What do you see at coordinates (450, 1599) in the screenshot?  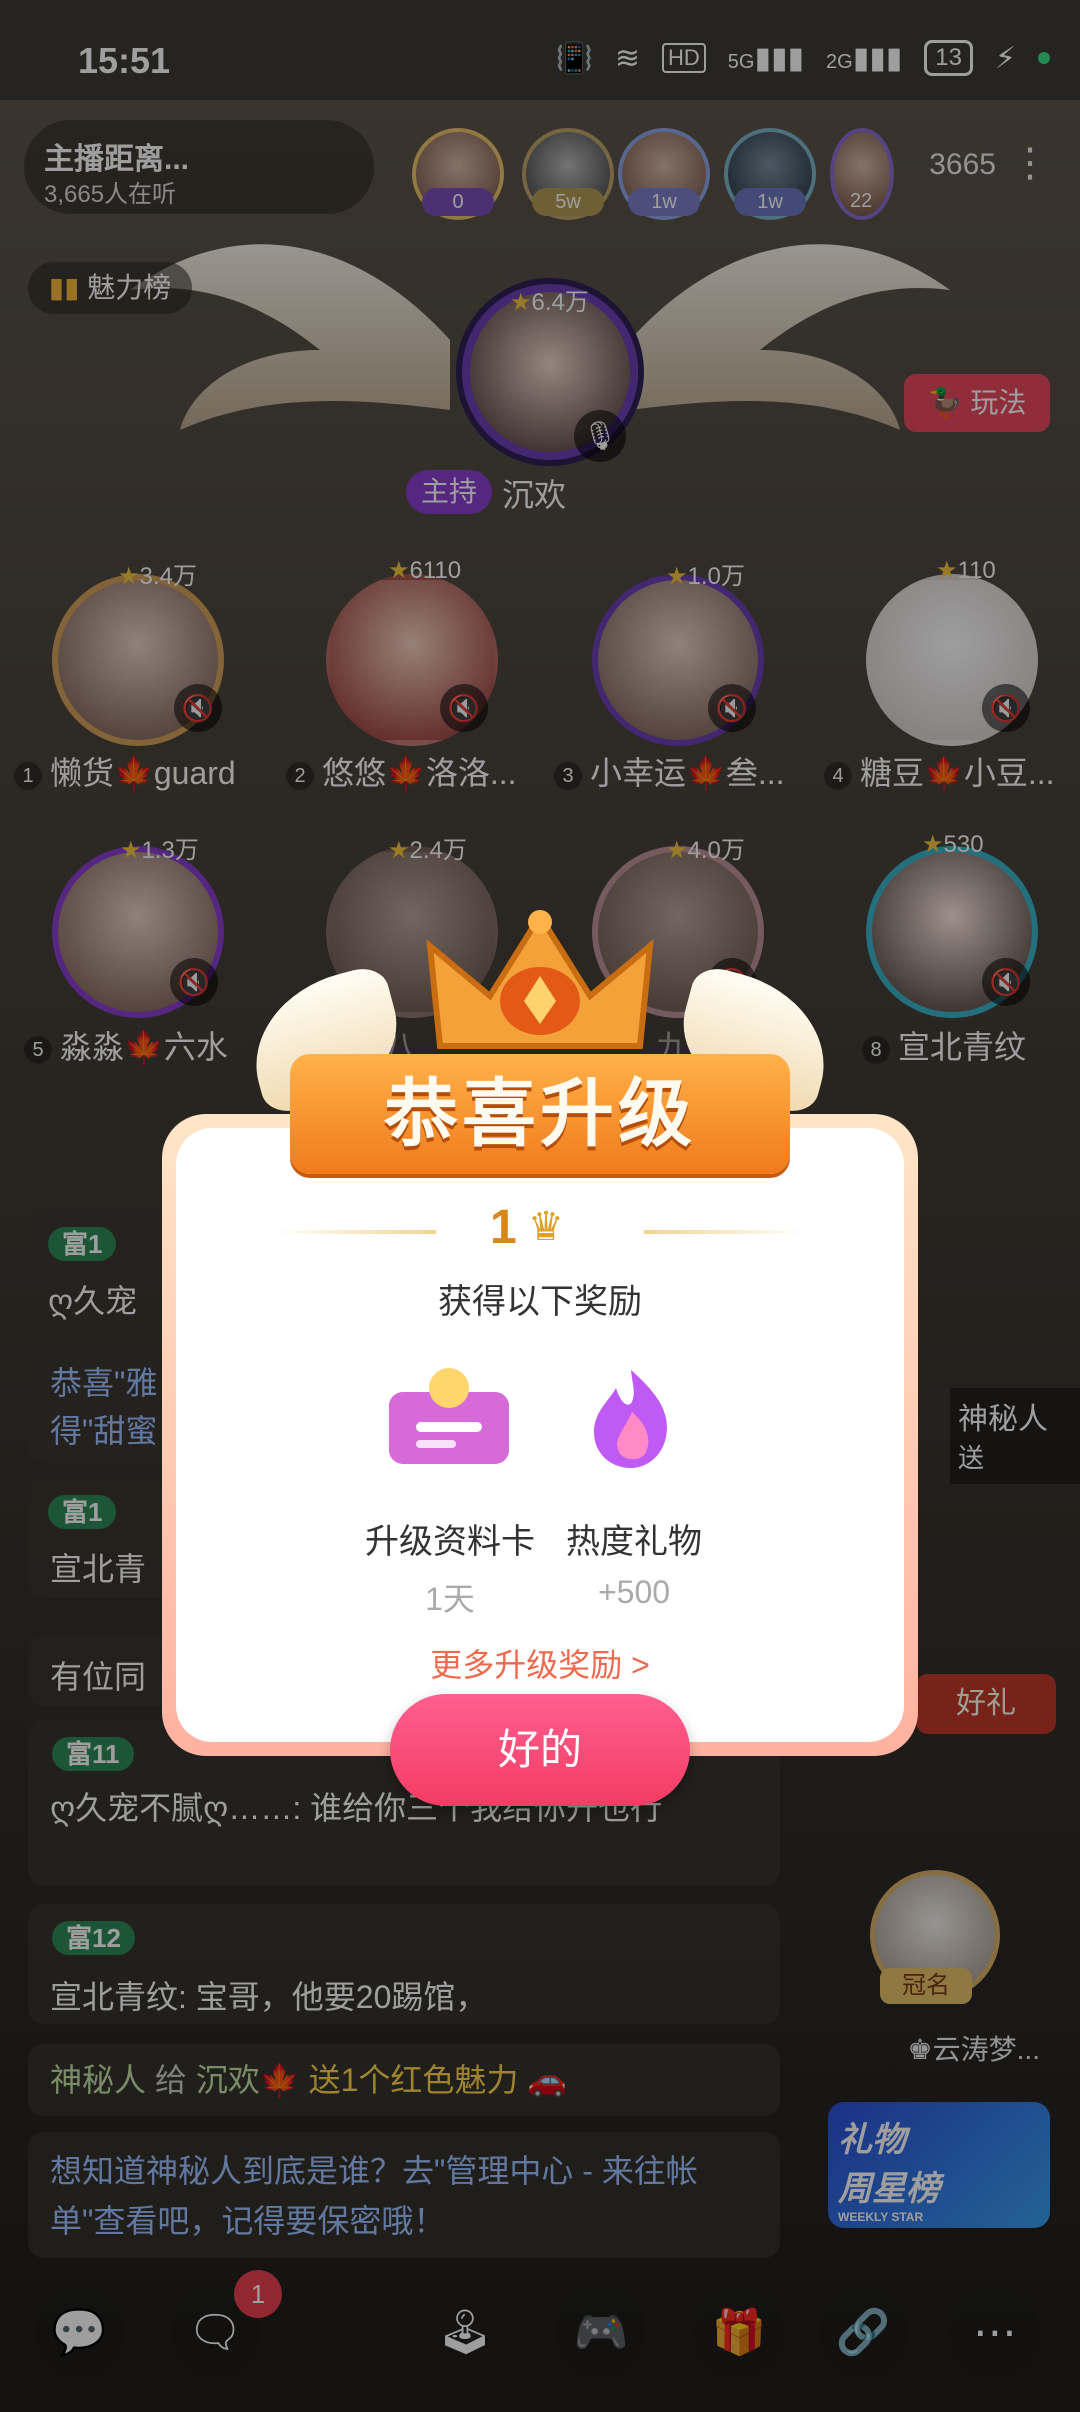 I see `reward-value: 1天` at bounding box center [450, 1599].